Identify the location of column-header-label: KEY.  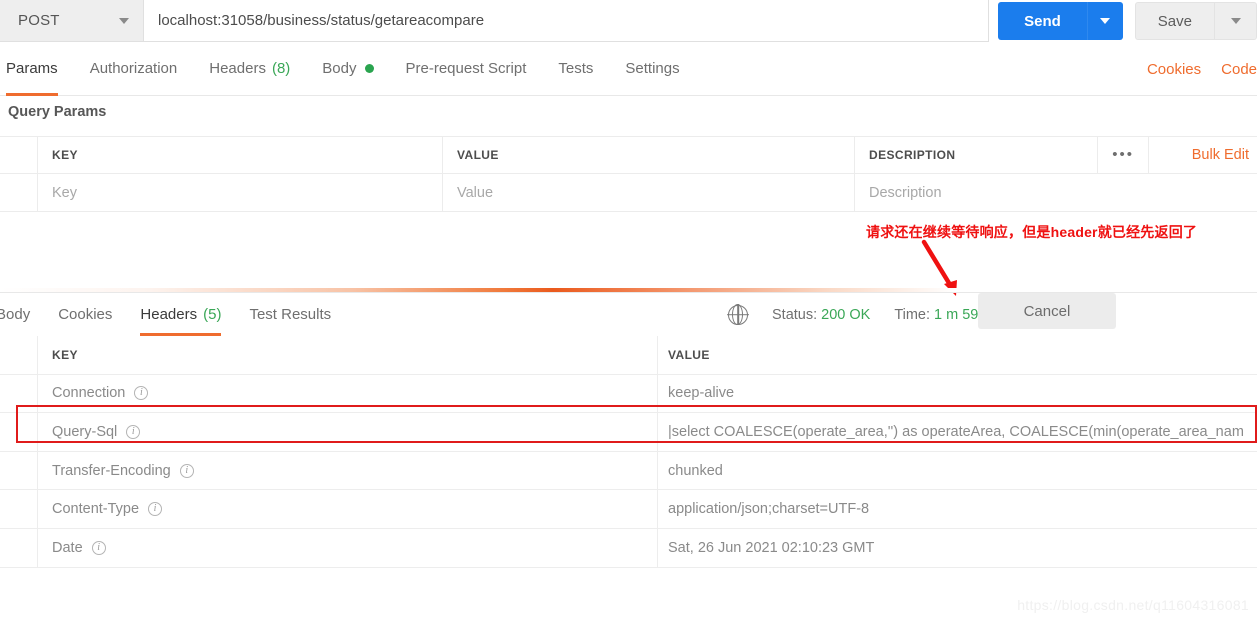
(65, 155).